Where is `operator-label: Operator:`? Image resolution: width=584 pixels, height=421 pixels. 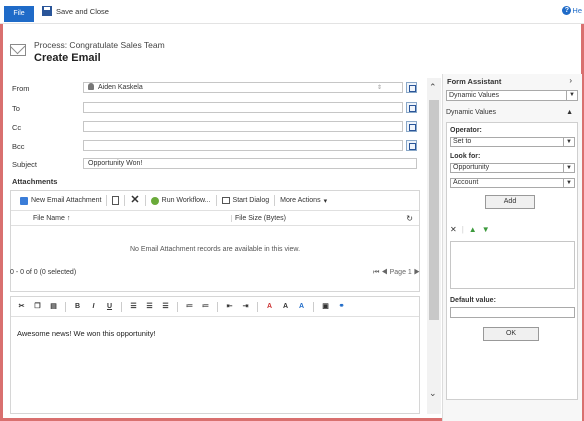
operator-label: Operator: is located at coordinates (466, 130).